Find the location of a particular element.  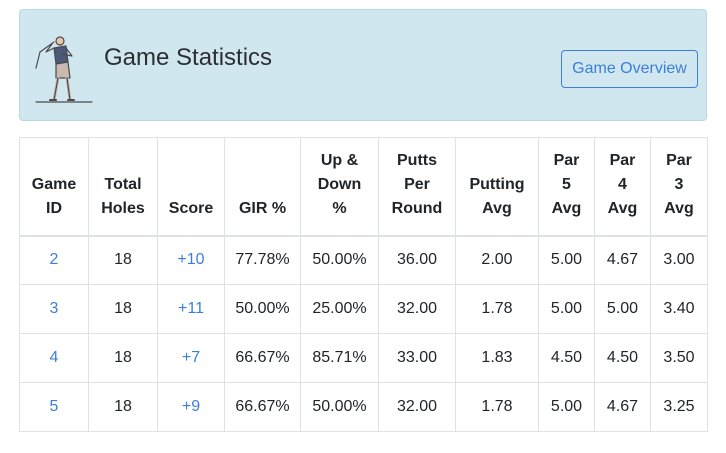

cell-score: +11 is located at coordinates (191, 309).